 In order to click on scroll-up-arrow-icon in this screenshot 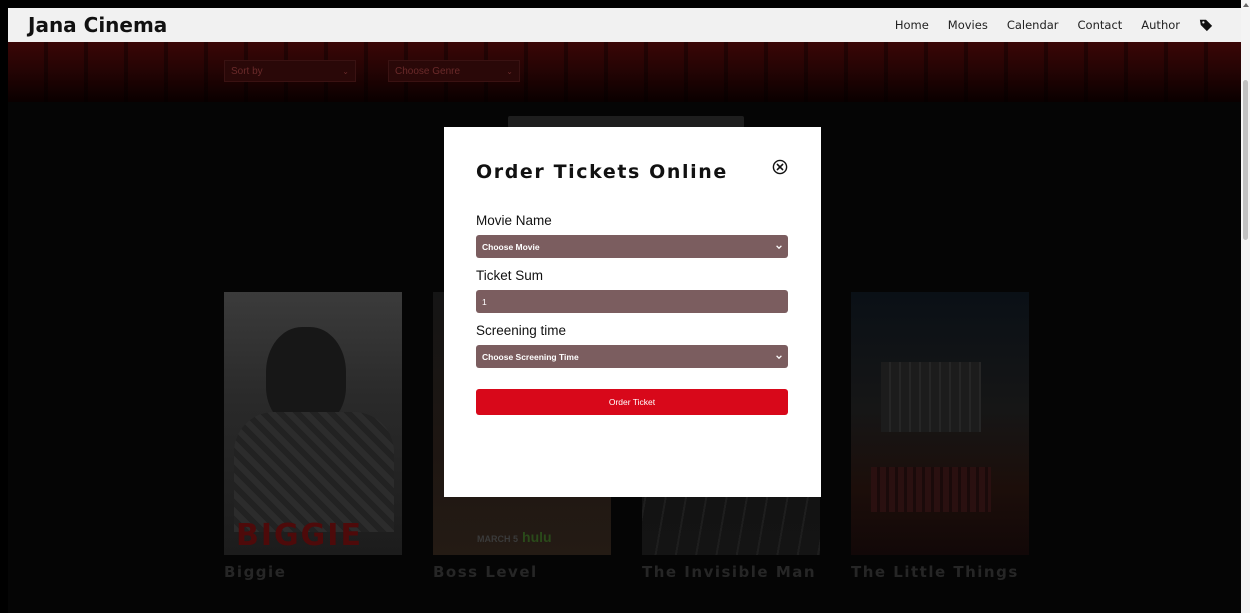, I will do `click(1246, 5)`.